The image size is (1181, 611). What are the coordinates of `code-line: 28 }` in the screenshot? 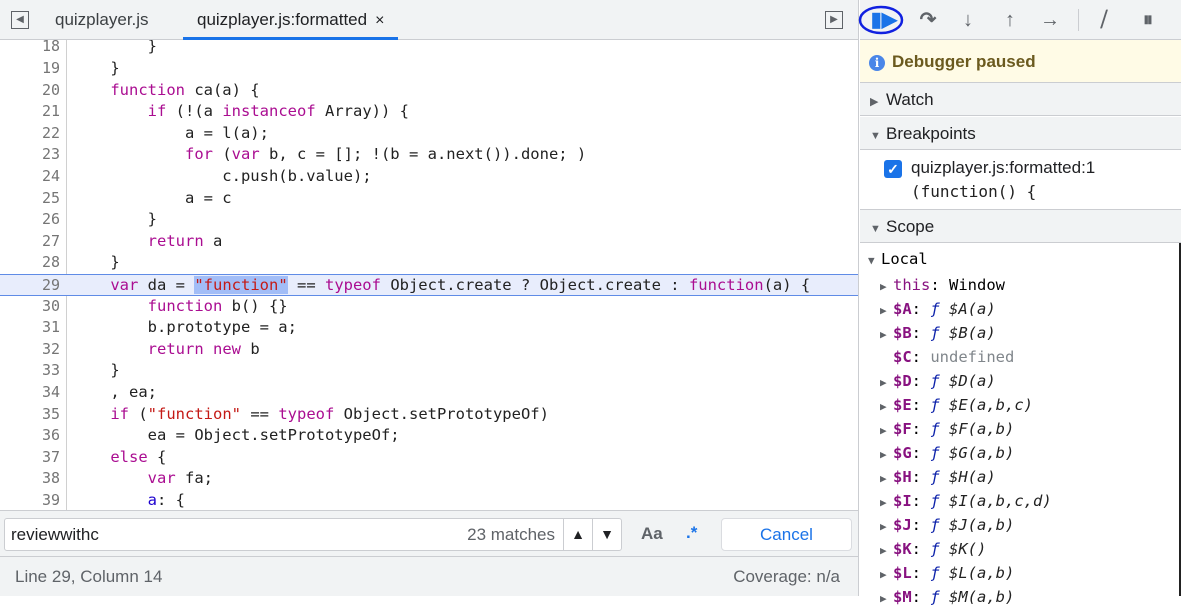 It's located at (429, 263).